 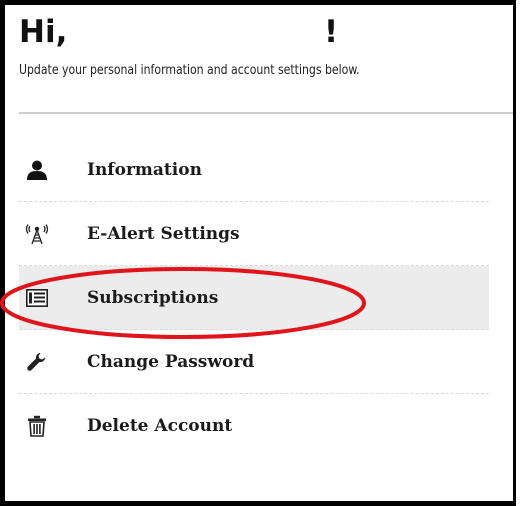 I want to click on antenna-icon, so click(x=37, y=234).